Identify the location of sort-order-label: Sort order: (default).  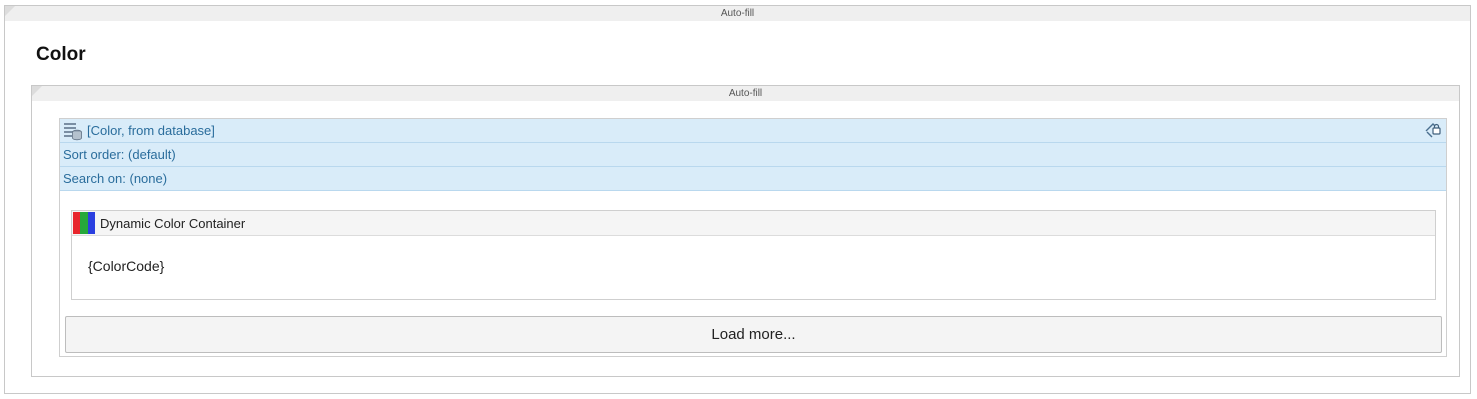
(119, 154).